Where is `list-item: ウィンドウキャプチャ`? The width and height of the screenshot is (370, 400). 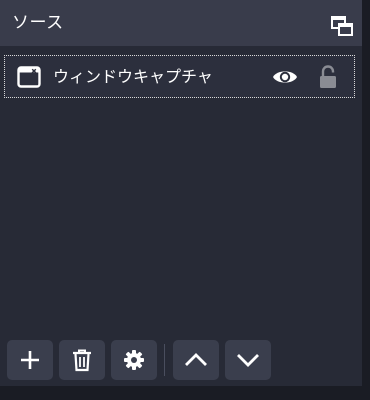 list-item: ウィンドウキャプチャ is located at coordinates (179, 76).